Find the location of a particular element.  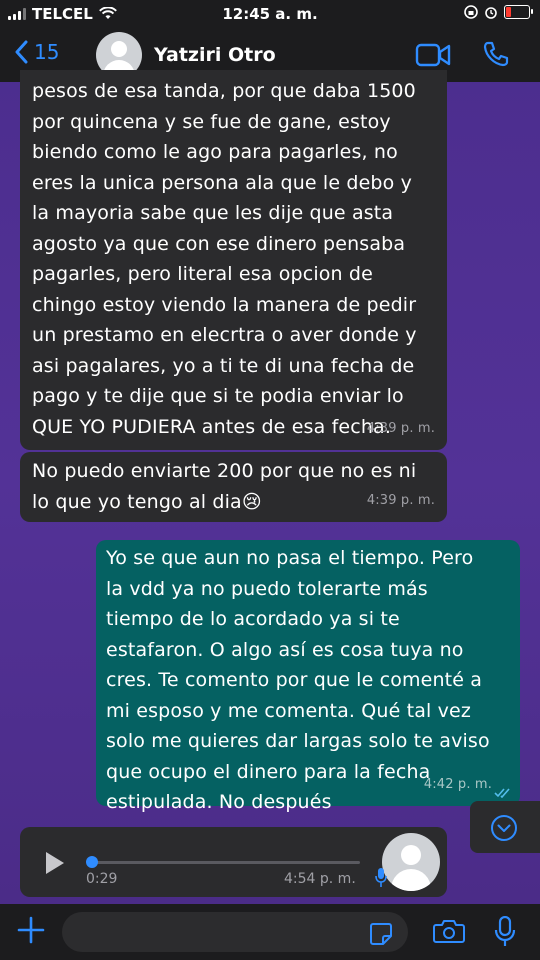

message-input is located at coordinates (235, 932).